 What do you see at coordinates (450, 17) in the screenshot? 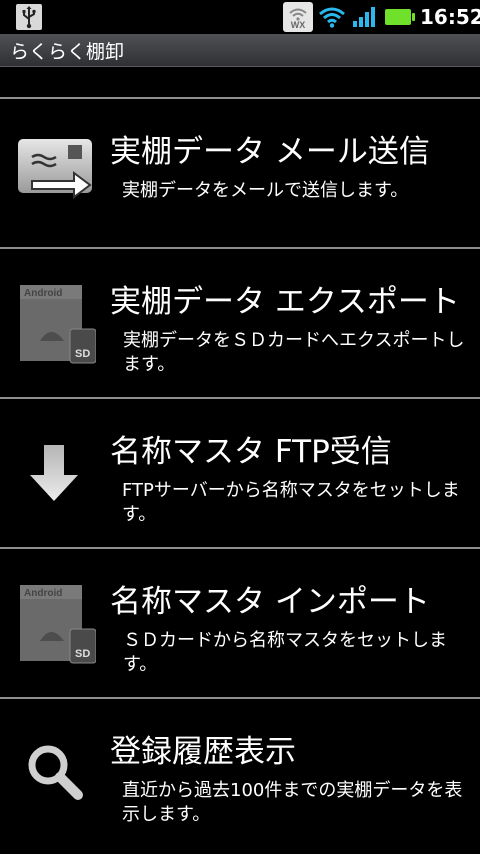
I see `status-time: 16:52` at bounding box center [450, 17].